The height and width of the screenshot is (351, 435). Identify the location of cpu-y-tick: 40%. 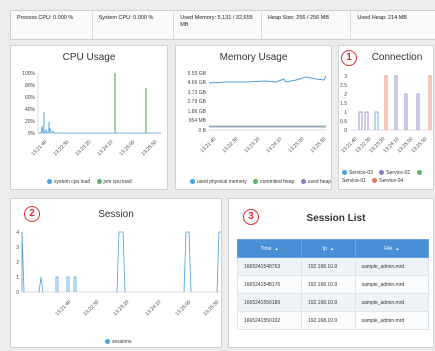
(30, 110).